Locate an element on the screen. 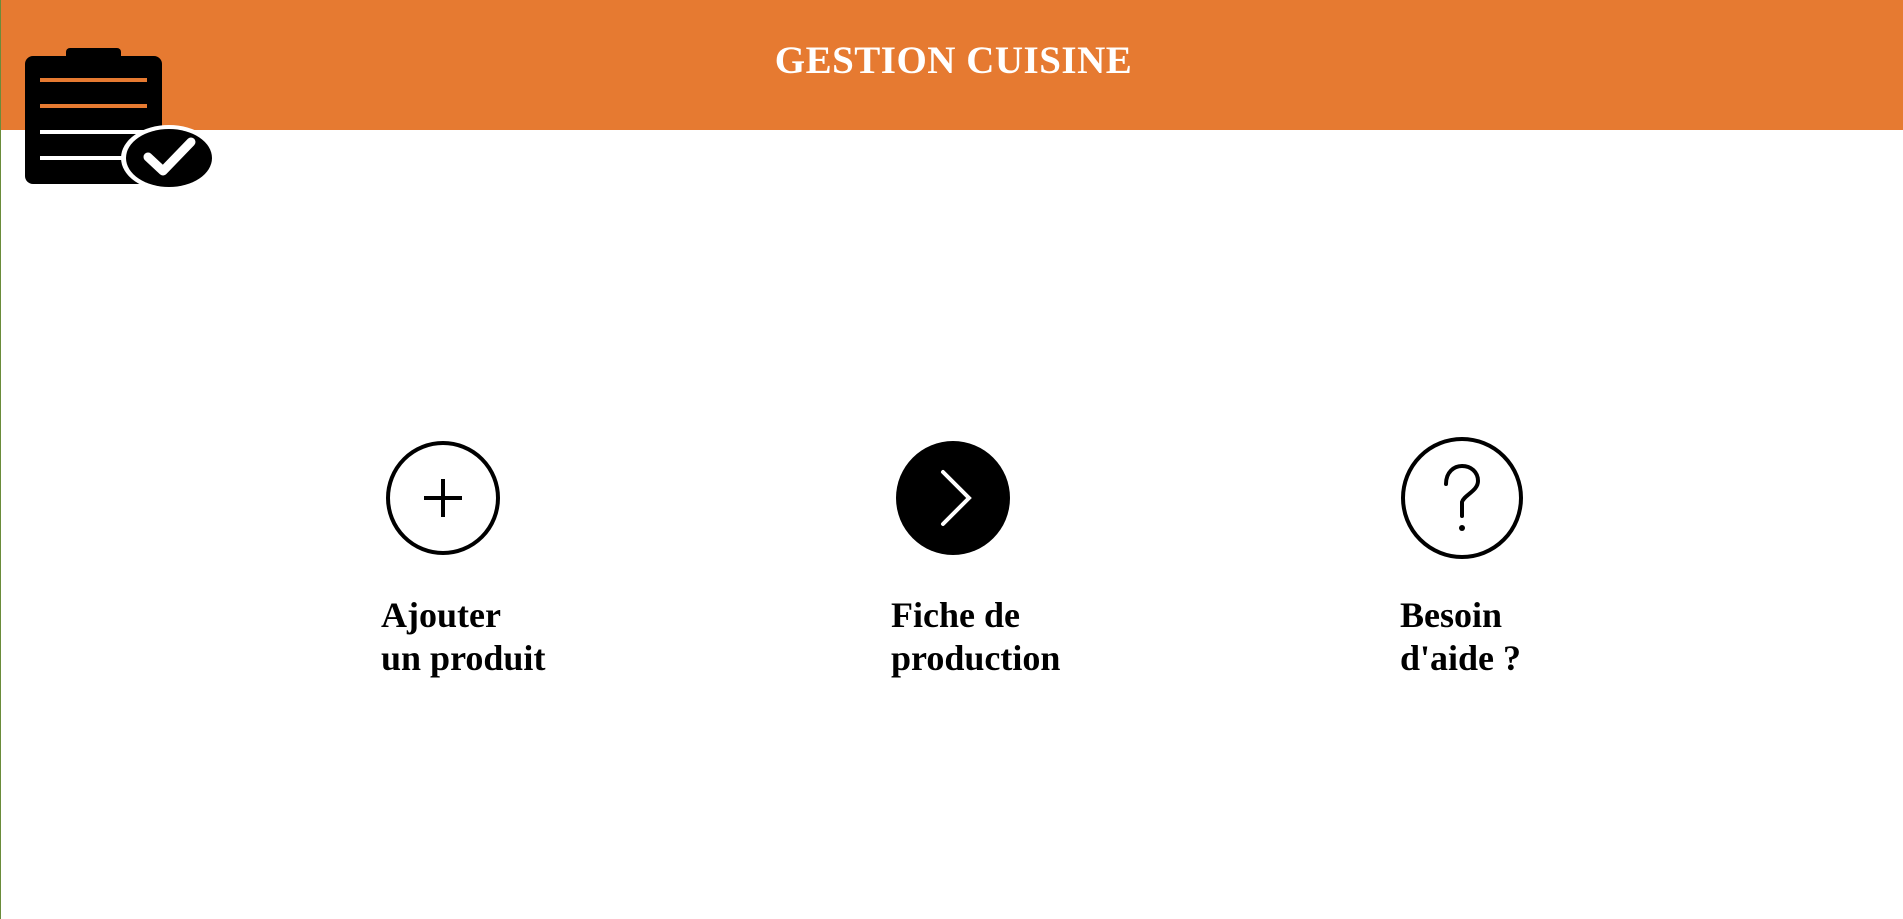 The image size is (1903, 919). production-sheet-label-line1: Fiche de is located at coordinates (955, 615).